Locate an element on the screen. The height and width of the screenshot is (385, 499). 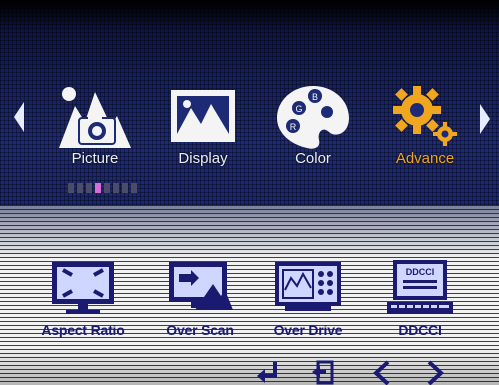
tab-advance-label: Advance is located at coordinates (425, 158).